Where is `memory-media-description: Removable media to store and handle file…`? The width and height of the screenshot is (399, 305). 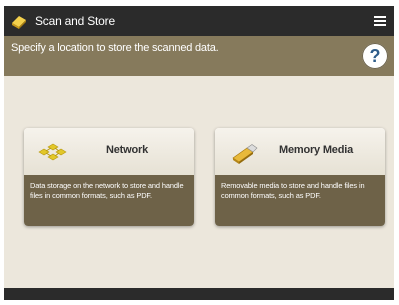
memory-media-description: Removable media to store and handle file… is located at coordinates (300, 200).